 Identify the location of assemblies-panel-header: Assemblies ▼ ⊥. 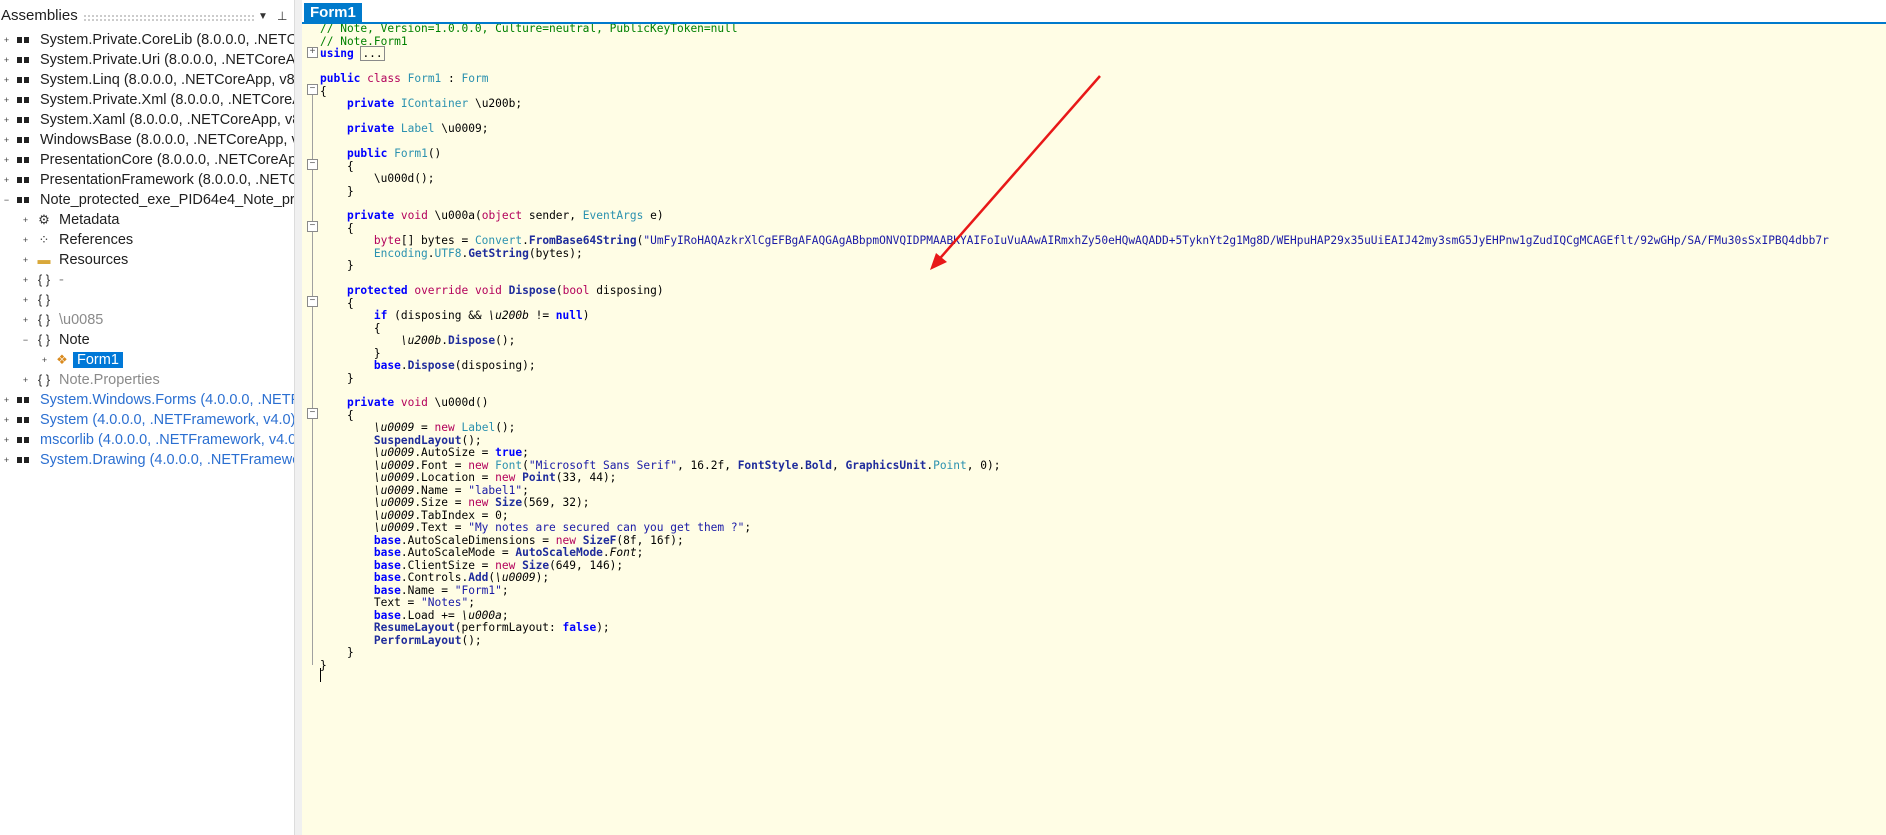
(147, 16).